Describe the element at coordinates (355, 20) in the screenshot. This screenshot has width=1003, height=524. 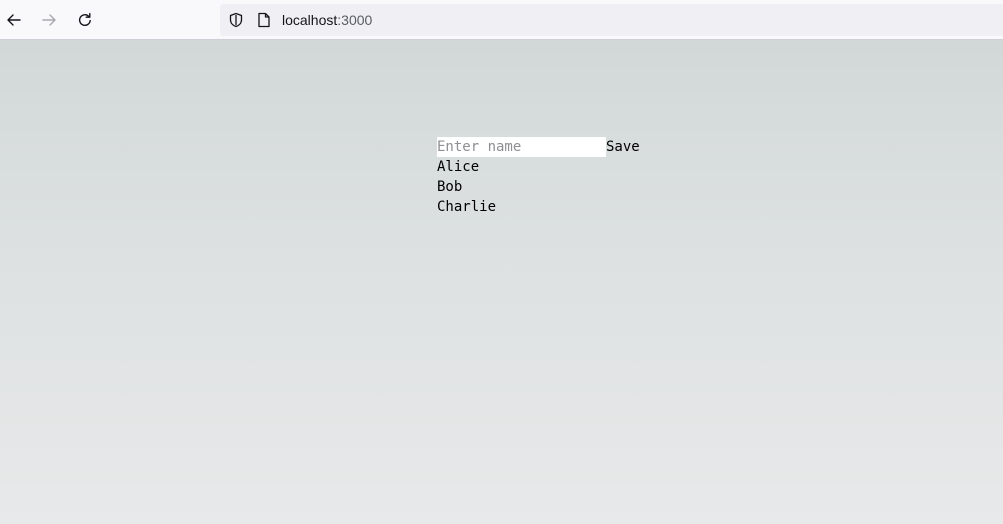
I see `url-port: :3000` at that location.